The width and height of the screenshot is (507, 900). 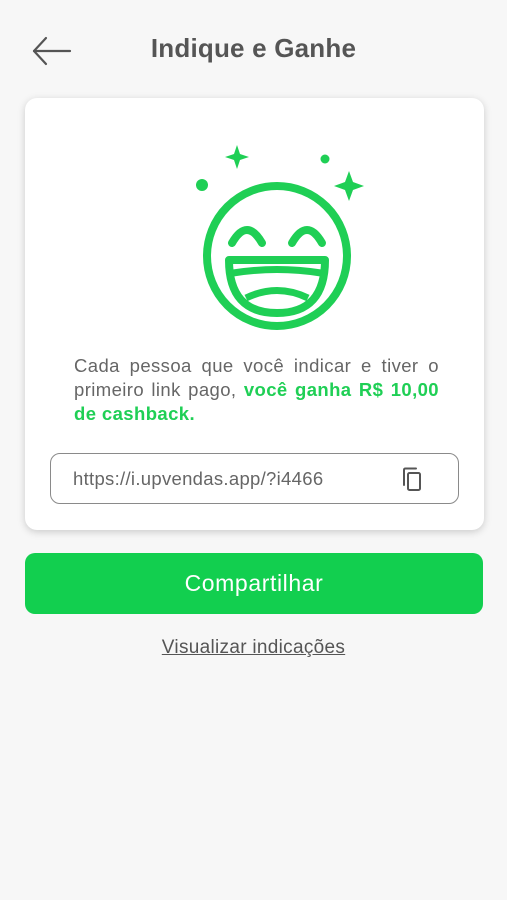 I want to click on referral-link-text: https://i.upvendas.app/?i4466, so click(x=198, y=478).